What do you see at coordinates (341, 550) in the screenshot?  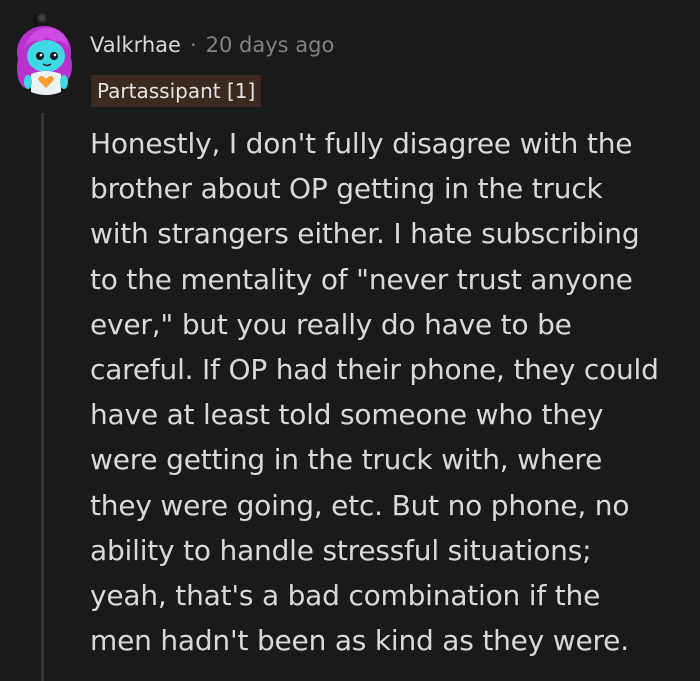 I see `comment-body-line: ability to handle stressful situations;` at bounding box center [341, 550].